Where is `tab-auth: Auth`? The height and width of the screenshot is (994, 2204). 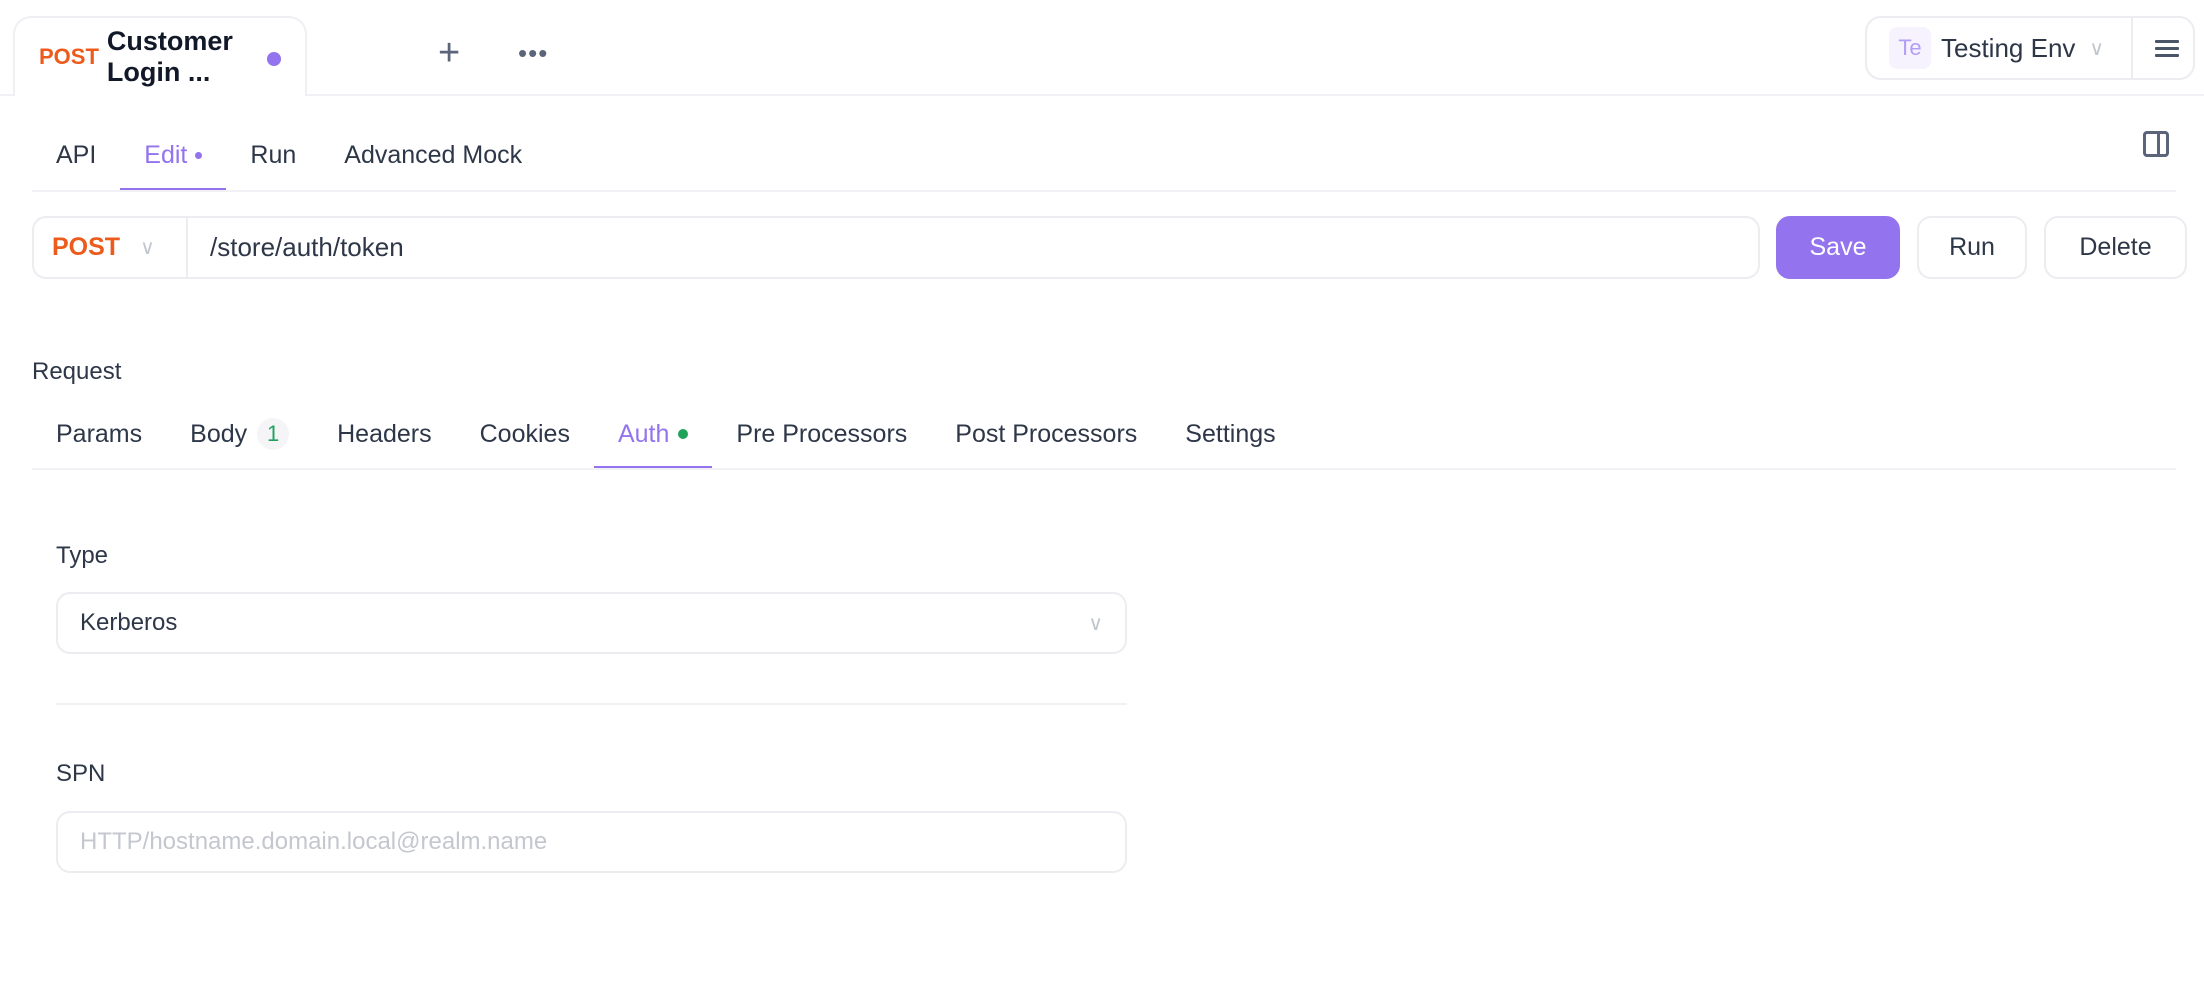 tab-auth: Auth is located at coordinates (653, 435).